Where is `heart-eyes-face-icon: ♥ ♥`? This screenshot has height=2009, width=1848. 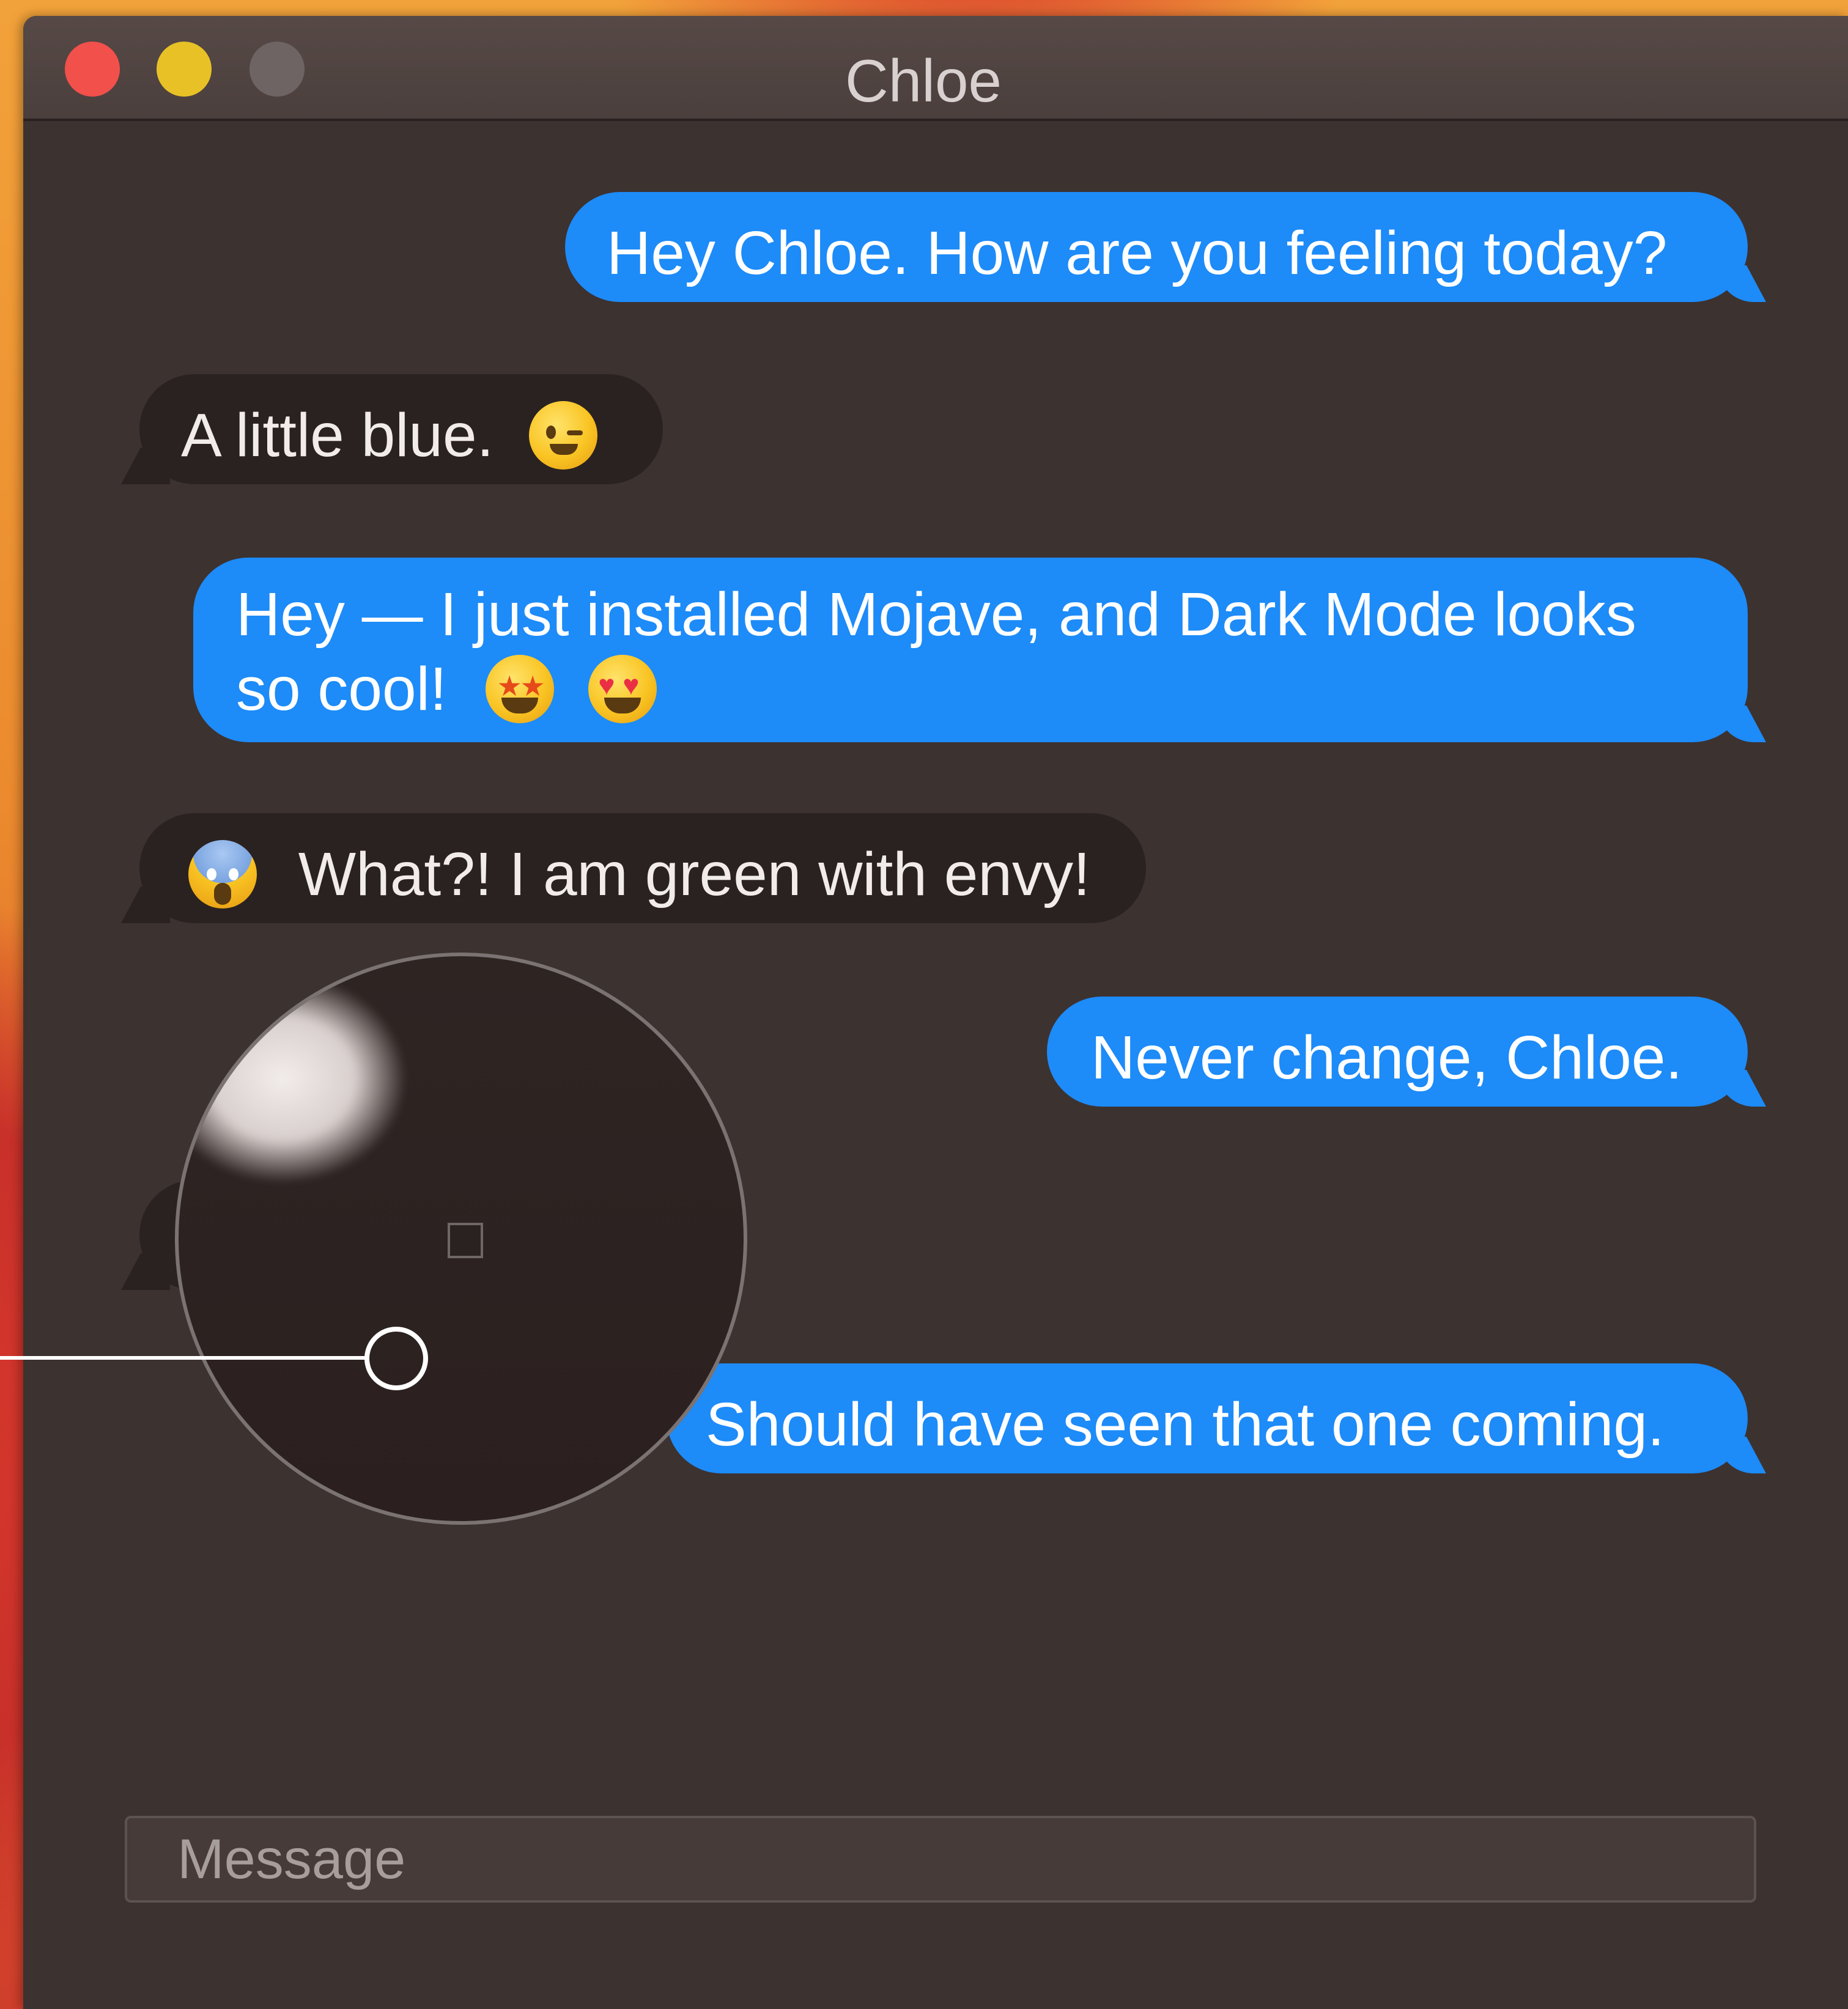 heart-eyes-face-icon: ♥ ♥ is located at coordinates (622, 689).